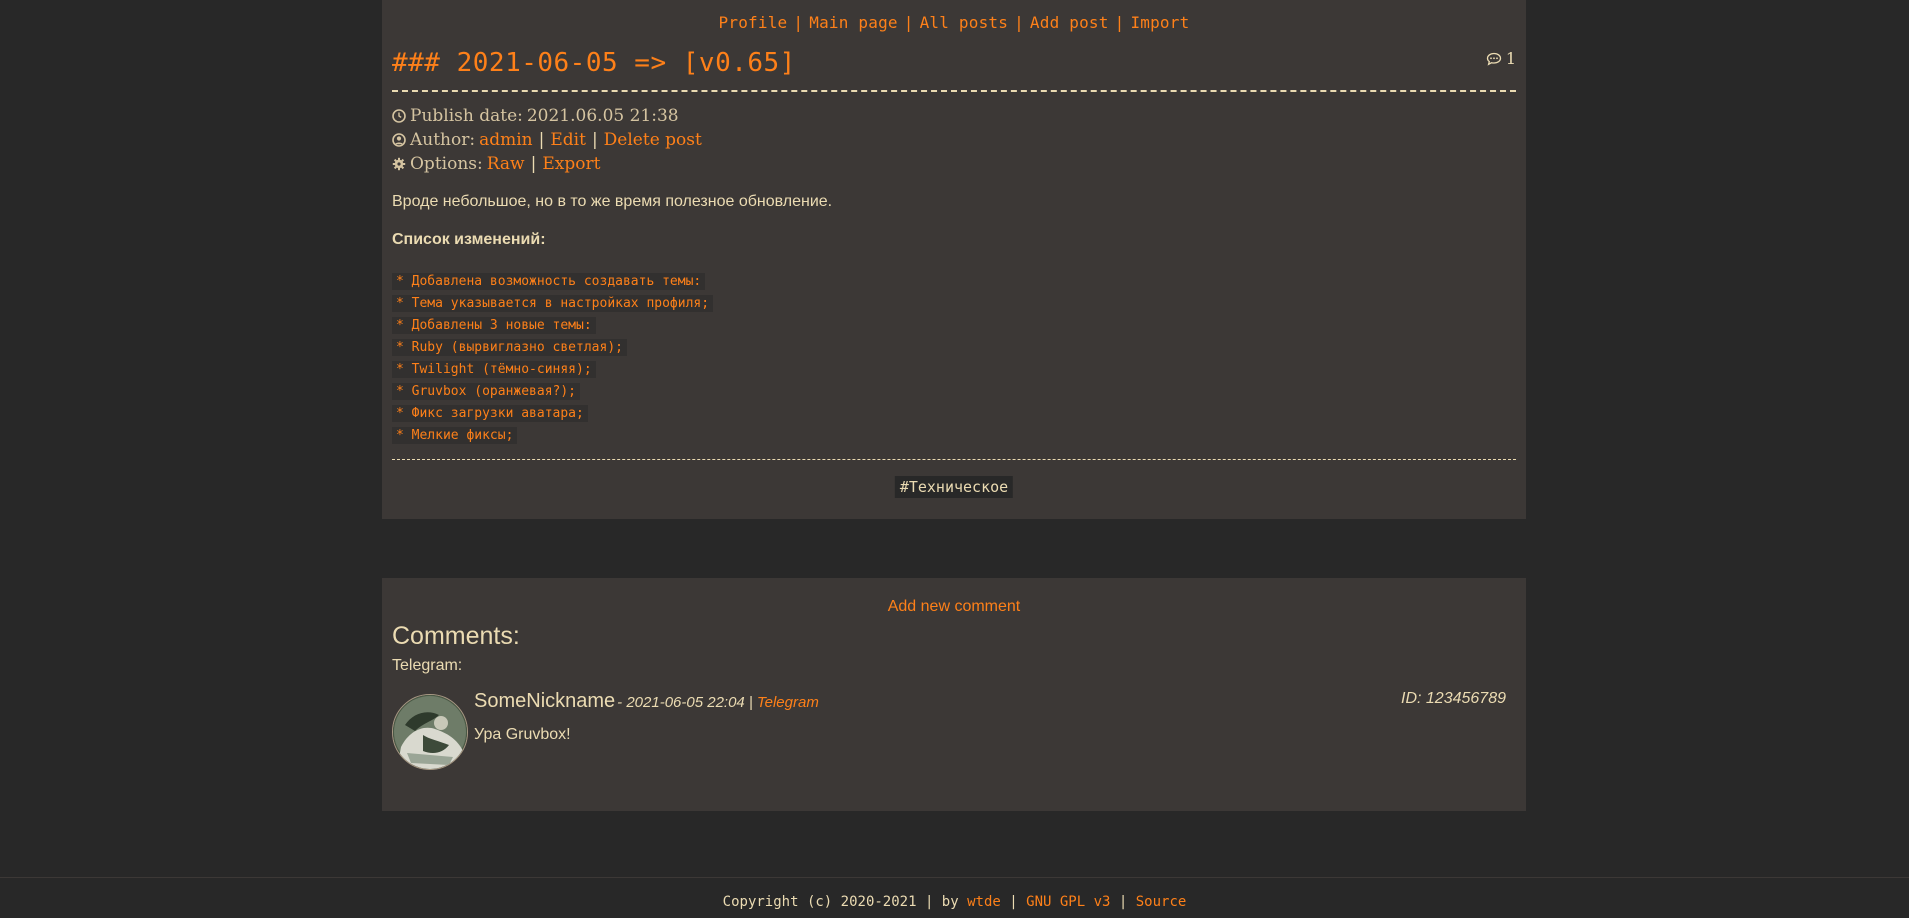  I want to click on comment-source-link: Telegram, so click(788, 702).